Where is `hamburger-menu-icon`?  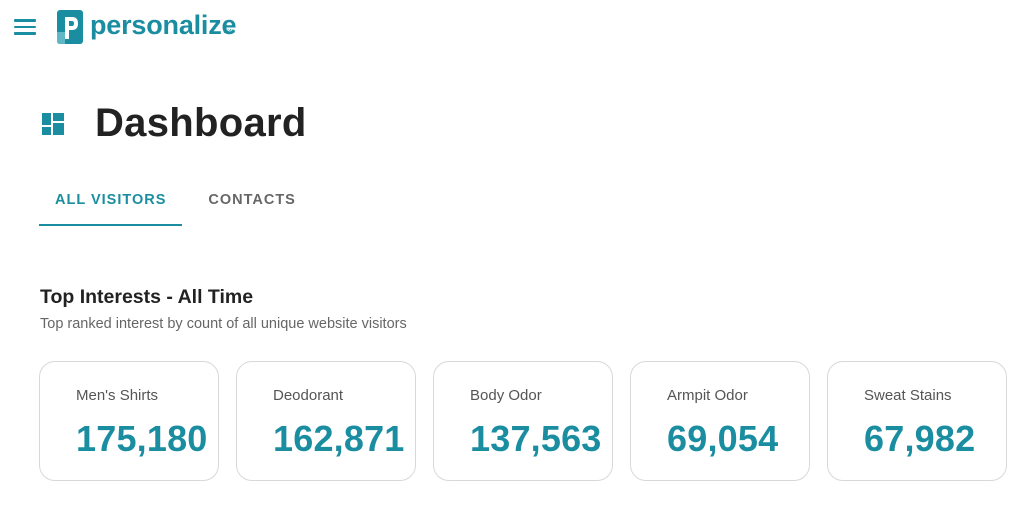
hamburger-menu-icon is located at coordinates (25, 27).